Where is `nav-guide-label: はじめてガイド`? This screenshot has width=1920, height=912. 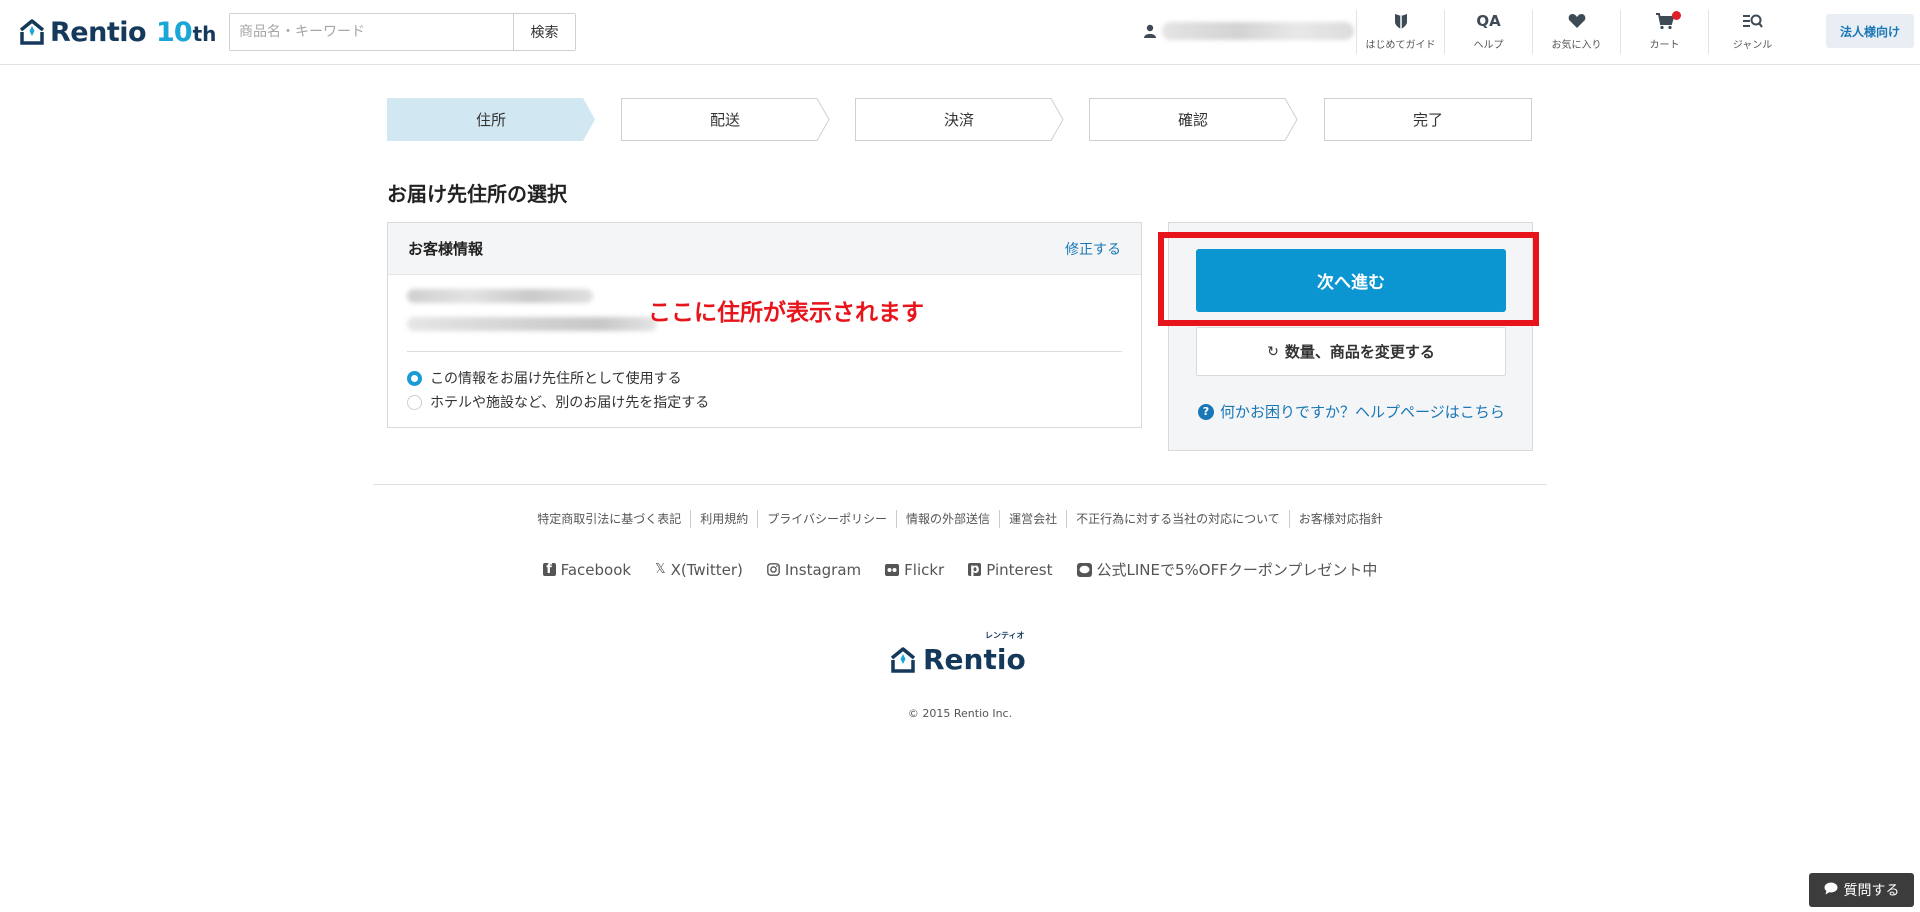
nav-guide-label: はじめてガイド is located at coordinates (1400, 45).